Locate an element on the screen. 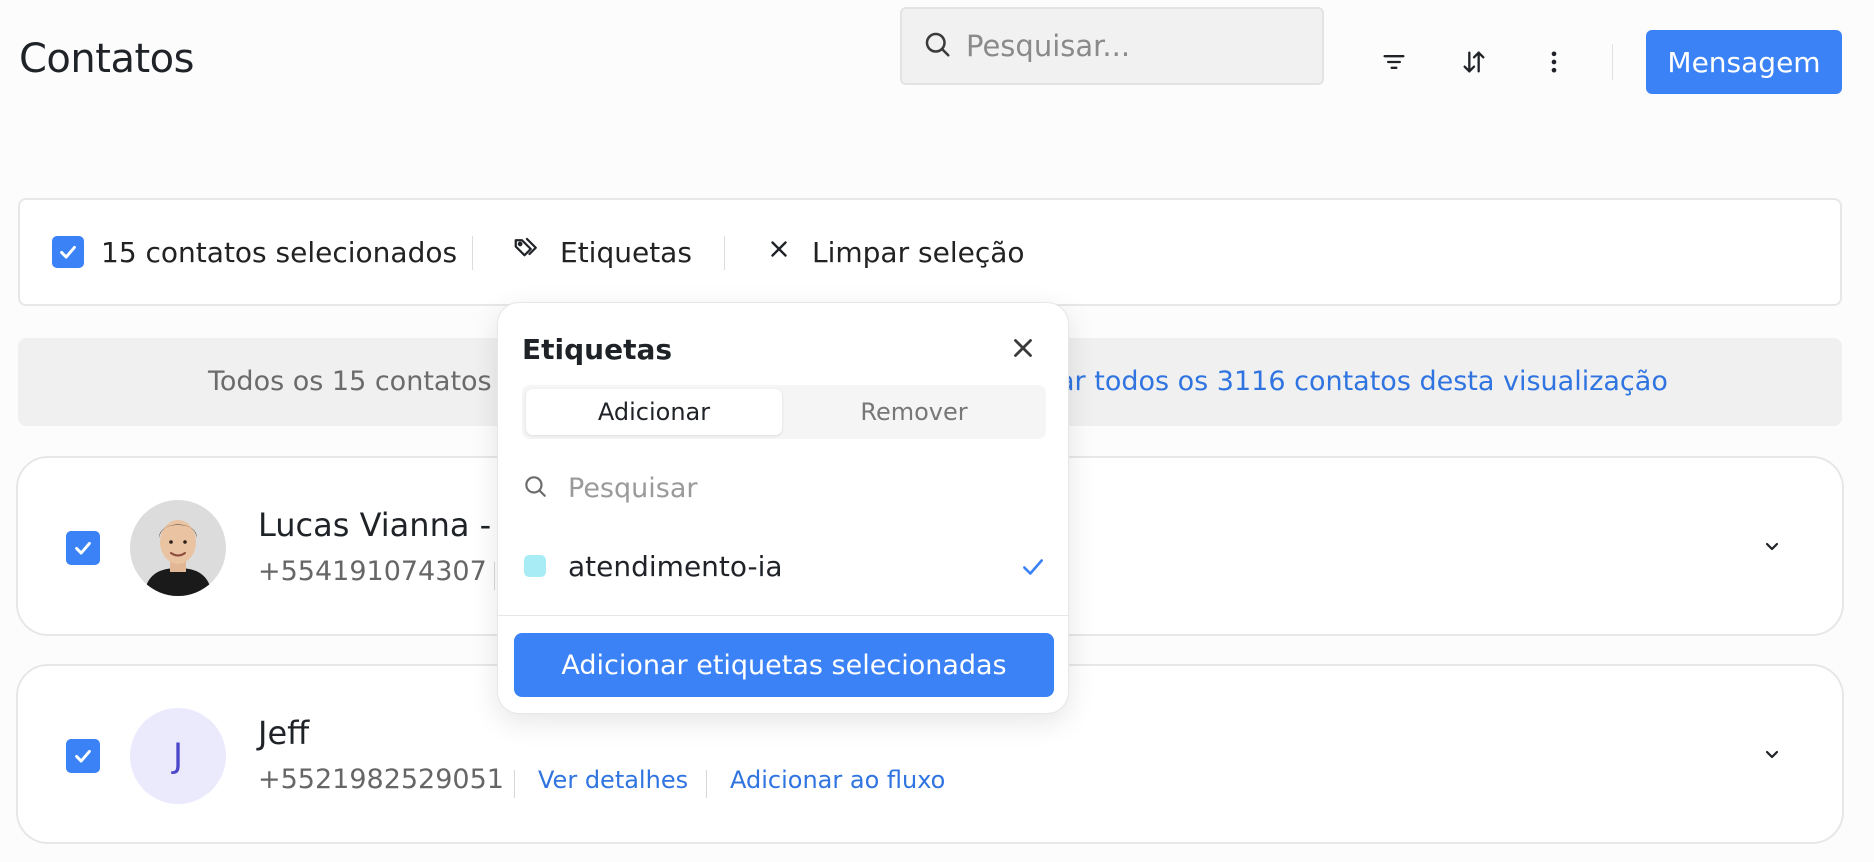 Image resolution: width=1874 pixels, height=862 pixels. search-box is located at coordinates (1112, 46).